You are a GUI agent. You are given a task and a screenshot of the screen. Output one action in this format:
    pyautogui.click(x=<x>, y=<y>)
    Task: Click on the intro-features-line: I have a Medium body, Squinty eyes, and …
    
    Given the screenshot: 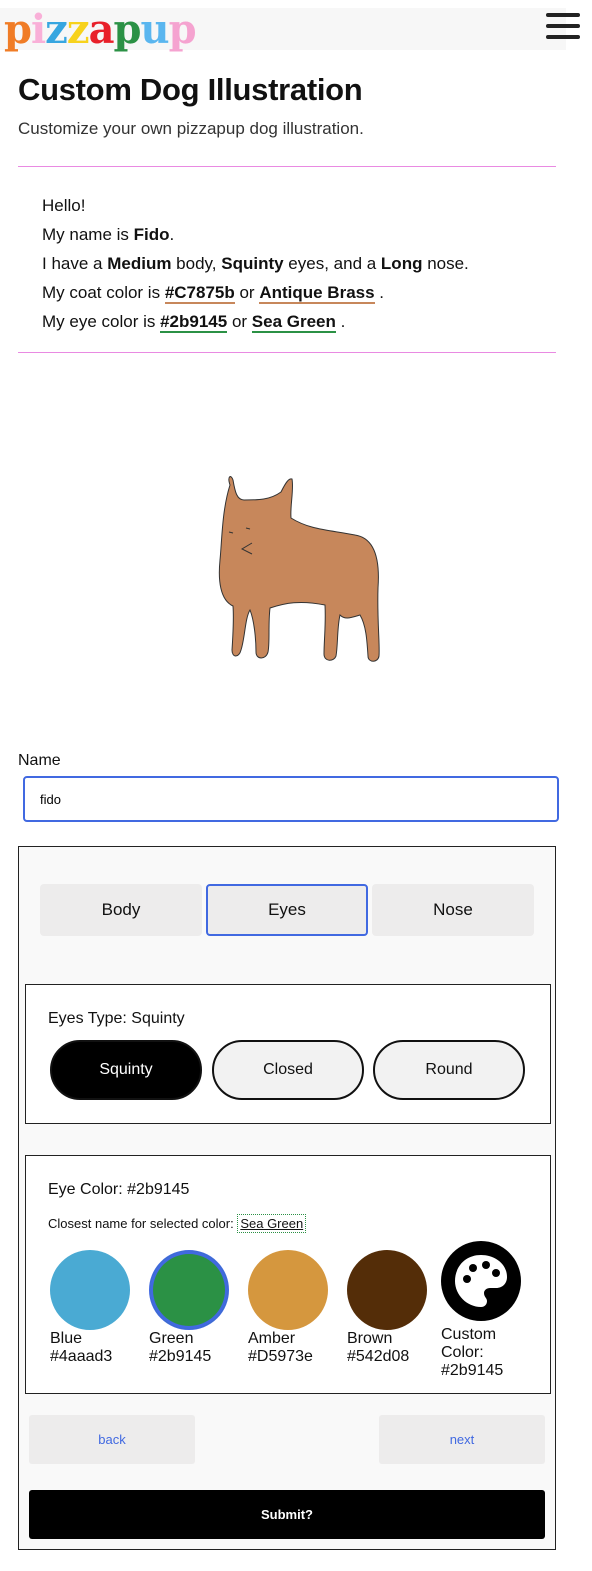 What is the action you would take?
    pyautogui.click(x=255, y=263)
    